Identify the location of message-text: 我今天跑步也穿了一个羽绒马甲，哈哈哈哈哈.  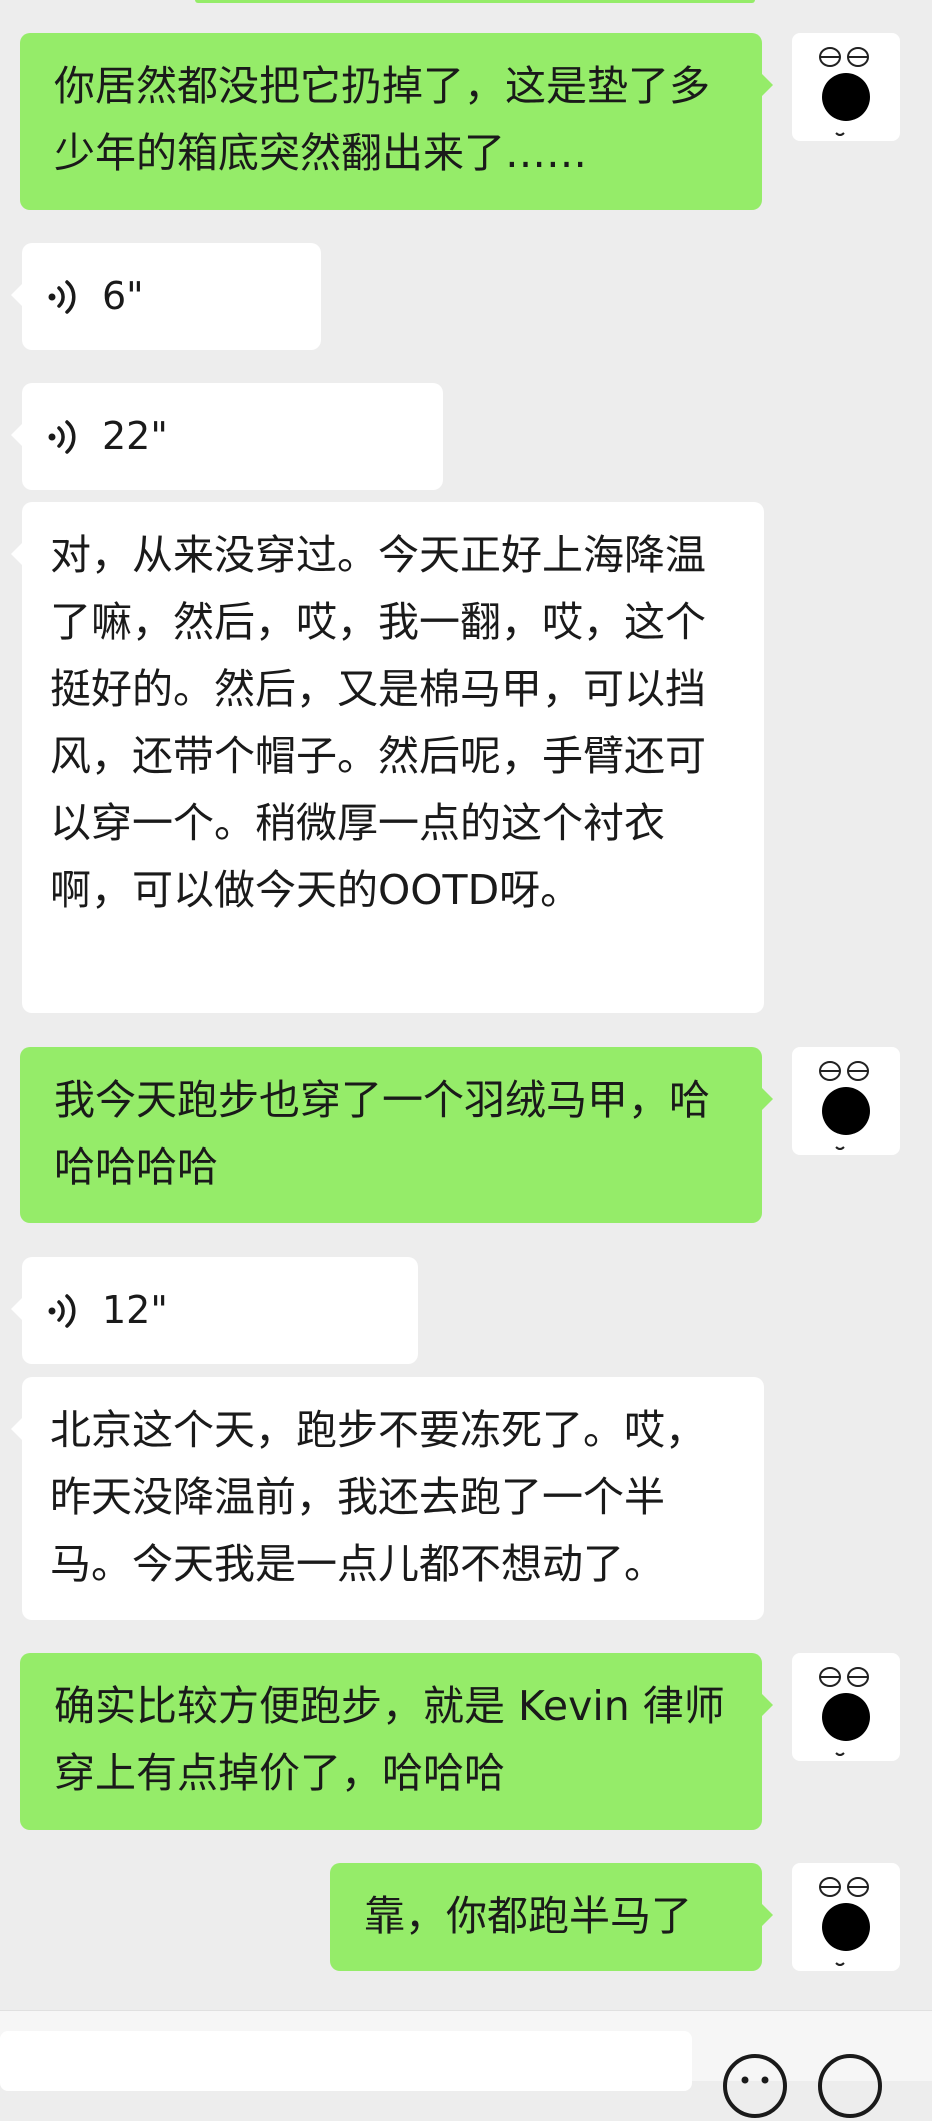
(382, 1133).